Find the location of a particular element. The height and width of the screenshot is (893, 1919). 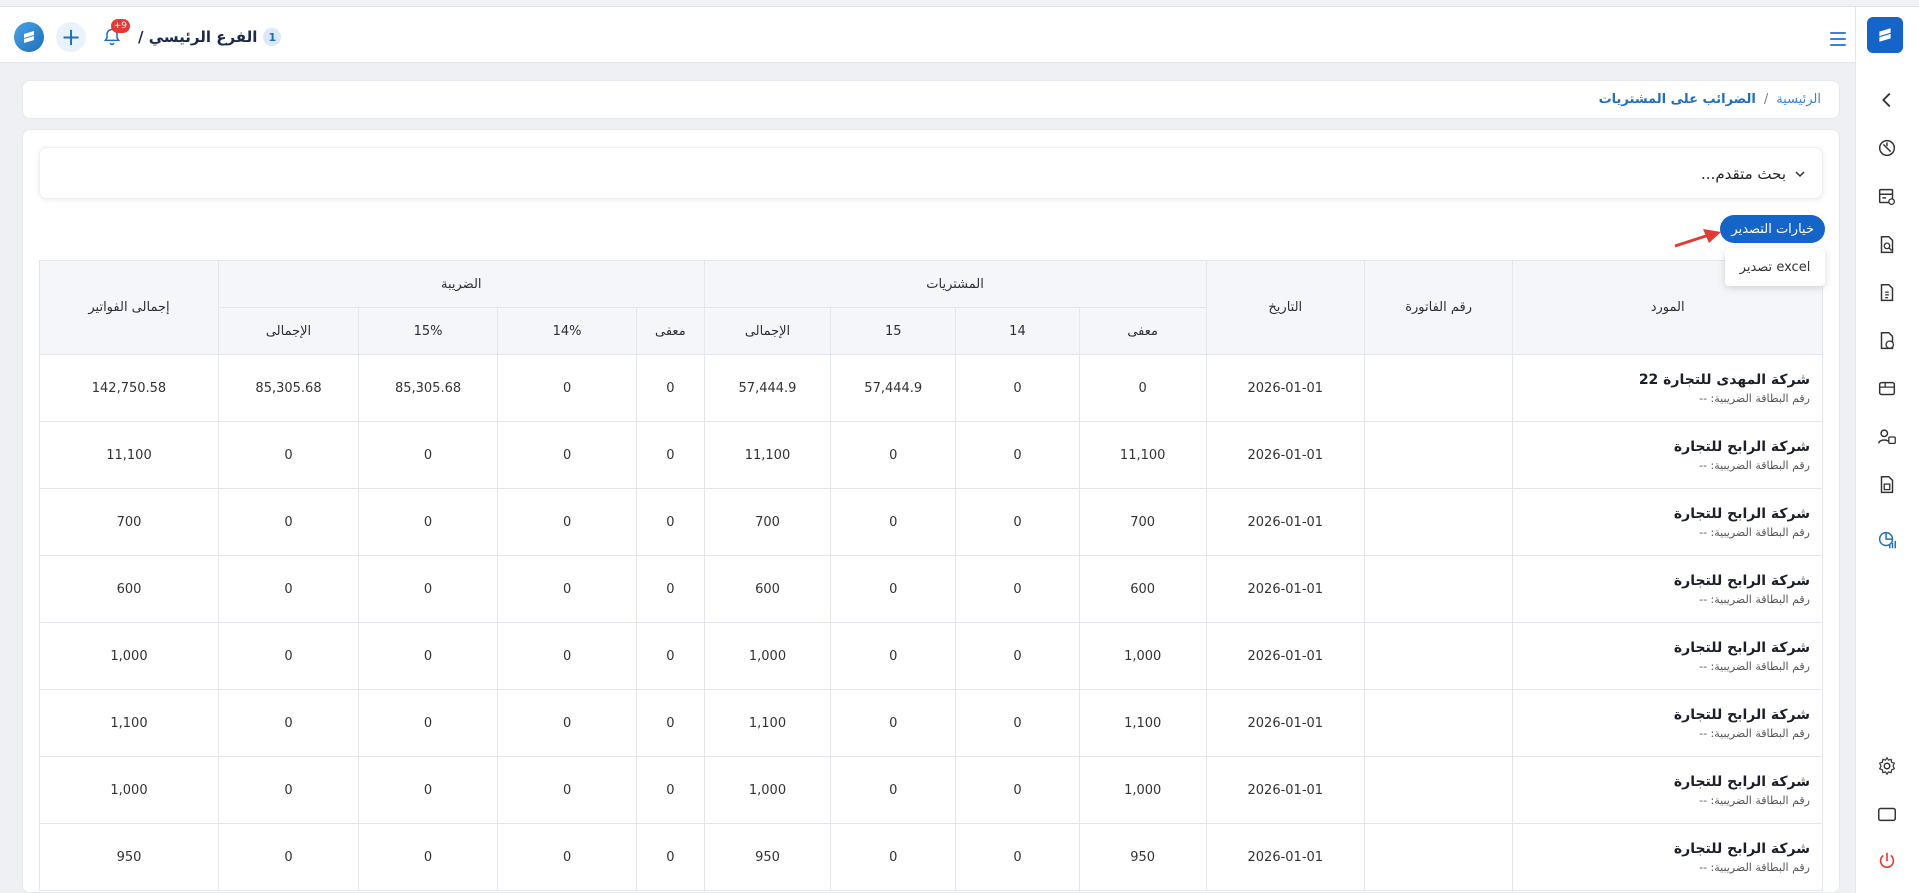

cell-t-total: 85,305.68 is located at coordinates (288, 388).